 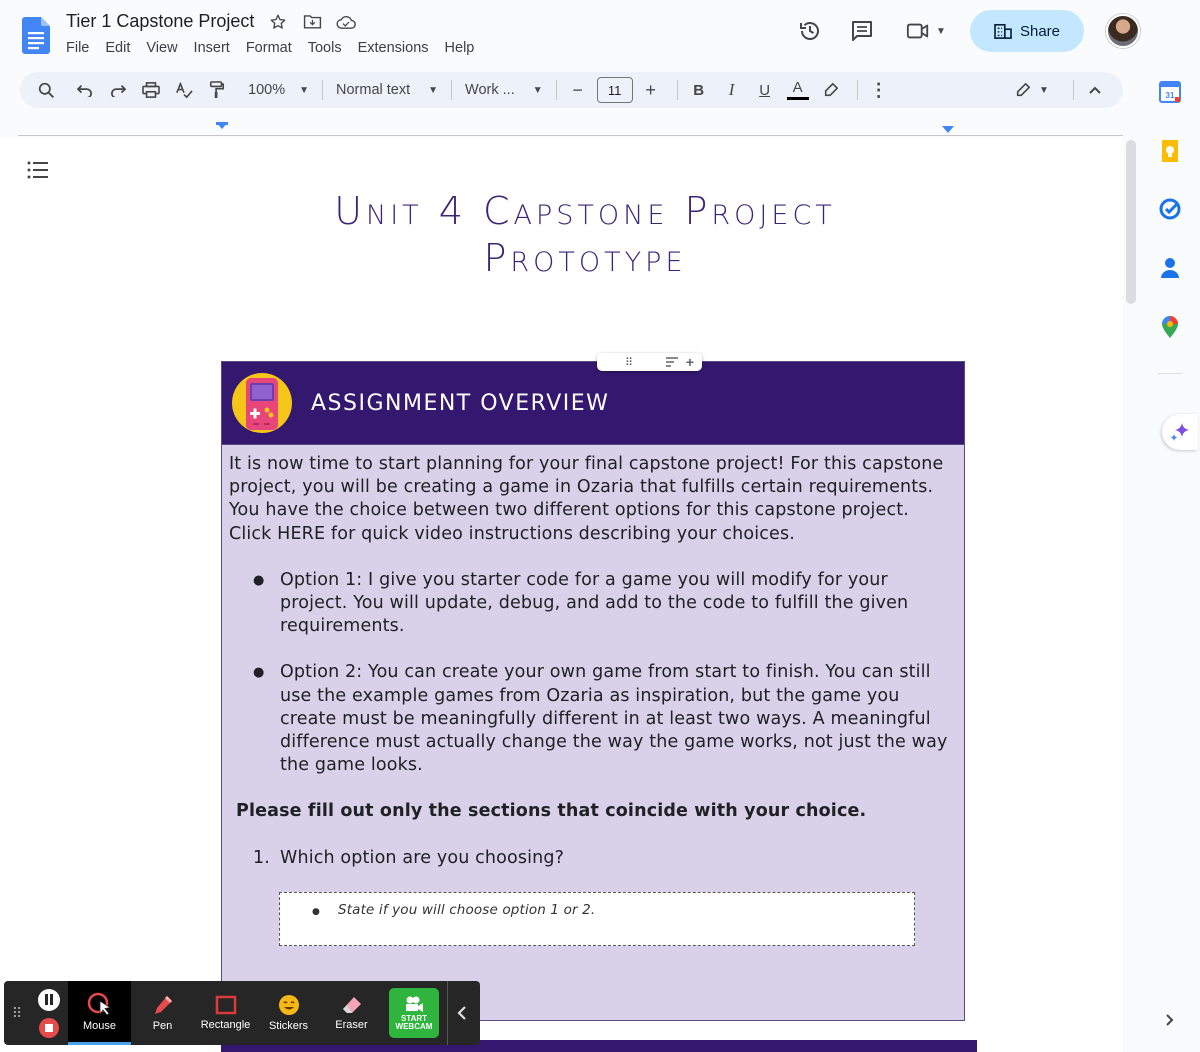 I want to click on underline-button: U, so click(x=765, y=90).